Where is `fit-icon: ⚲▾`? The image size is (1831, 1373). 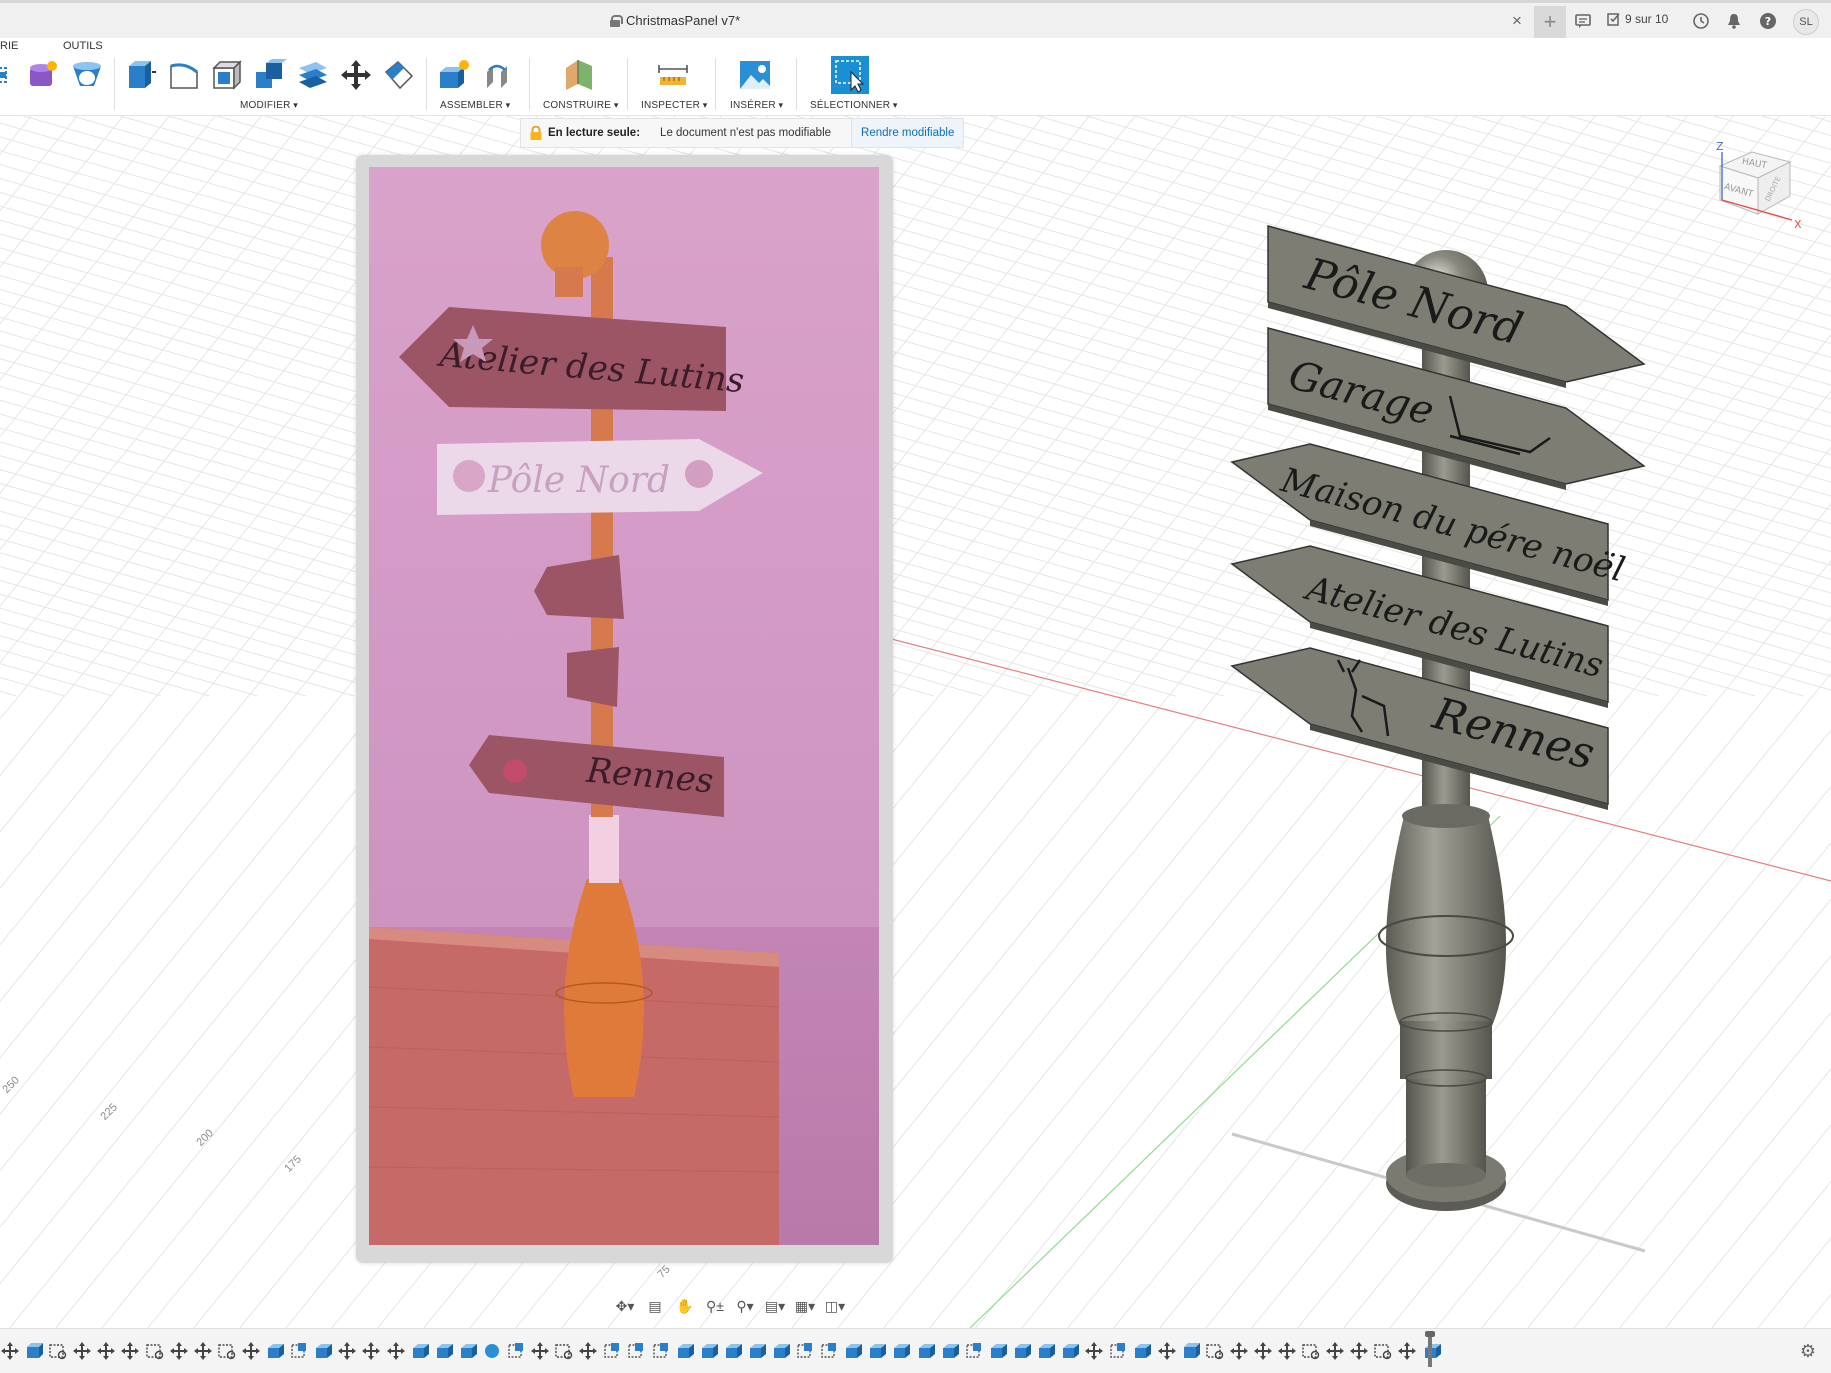
fit-icon: ⚲▾ is located at coordinates (745, 1306).